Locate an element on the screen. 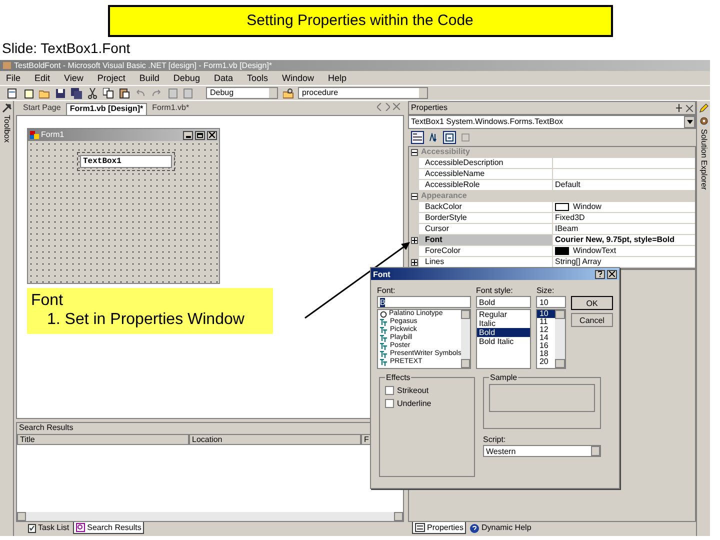 This screenshot has height=540, width=720. list-item: Bold is located at coordinates (503, 332).